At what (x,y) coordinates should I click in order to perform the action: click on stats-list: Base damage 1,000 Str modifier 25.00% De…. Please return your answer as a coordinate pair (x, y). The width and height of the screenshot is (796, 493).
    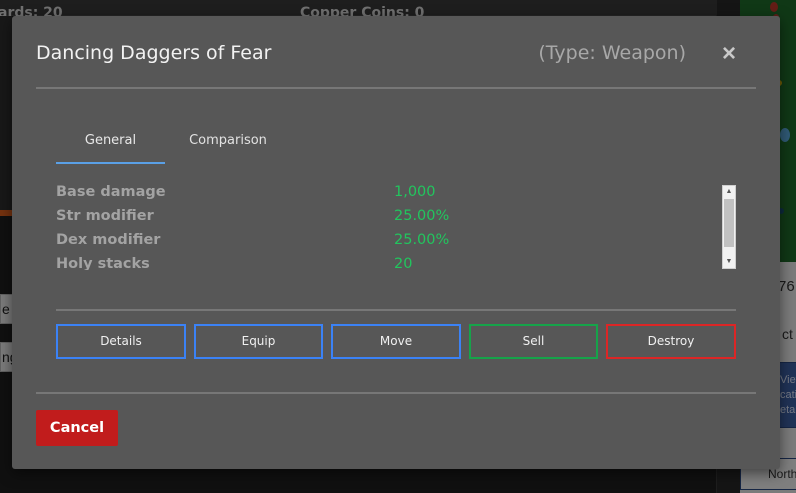
    Looking at the image, I should click on (366, 227).